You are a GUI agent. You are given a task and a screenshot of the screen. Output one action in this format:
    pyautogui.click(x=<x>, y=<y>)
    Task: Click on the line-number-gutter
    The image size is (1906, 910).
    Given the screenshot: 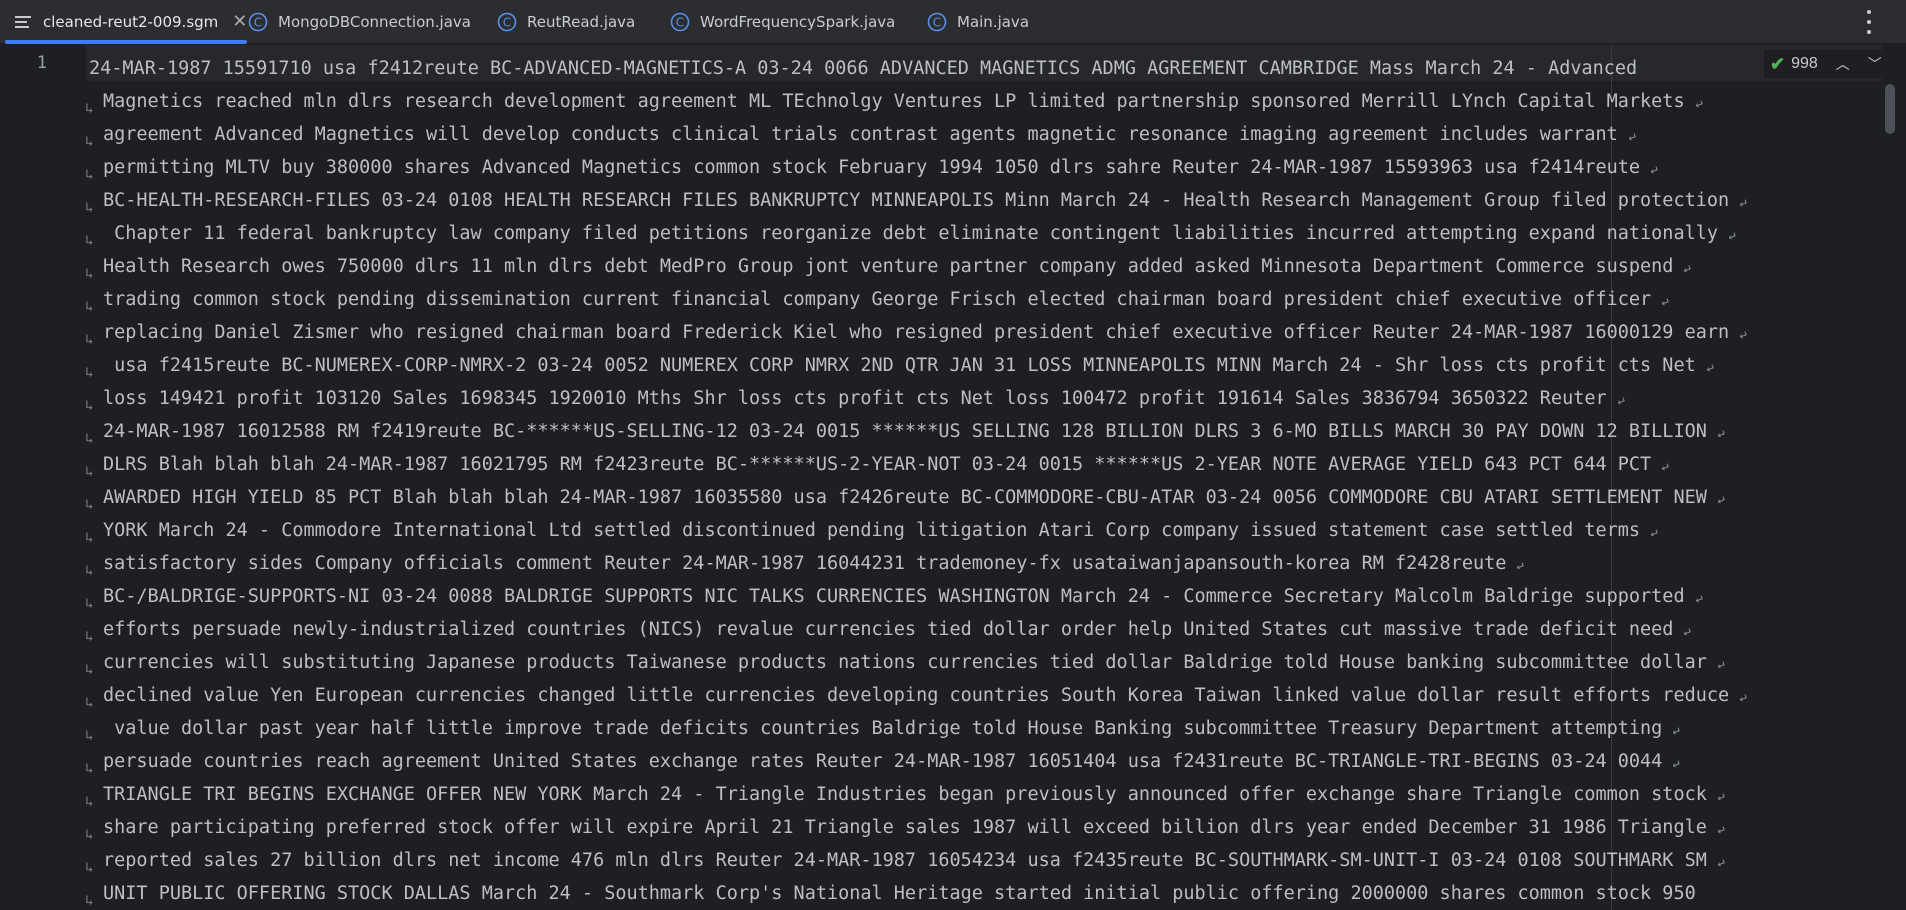 What is the action you would take?
    pyautogui.click(x=43, y=477)
    